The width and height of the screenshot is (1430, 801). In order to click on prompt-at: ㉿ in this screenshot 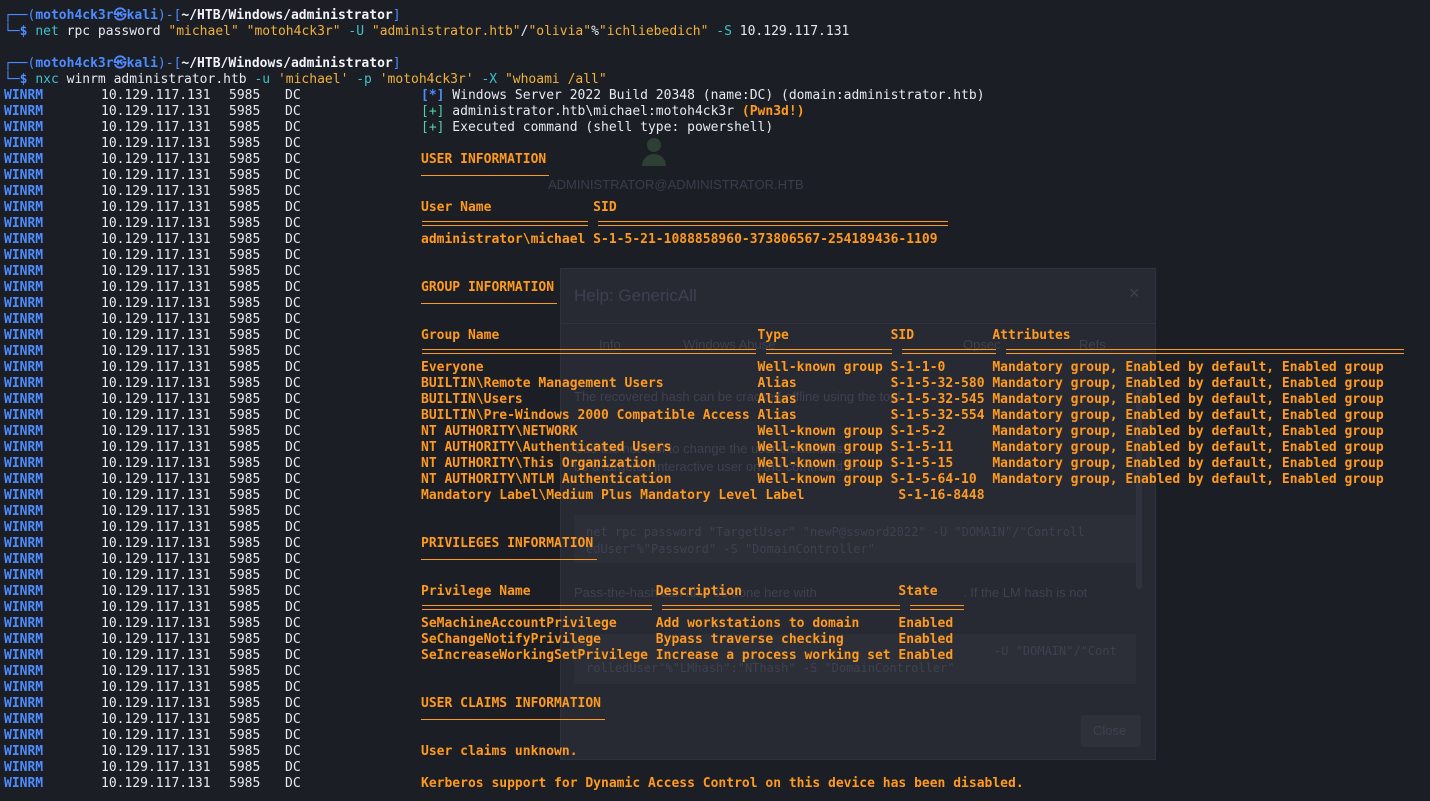, I will do `click(120, 63)`.